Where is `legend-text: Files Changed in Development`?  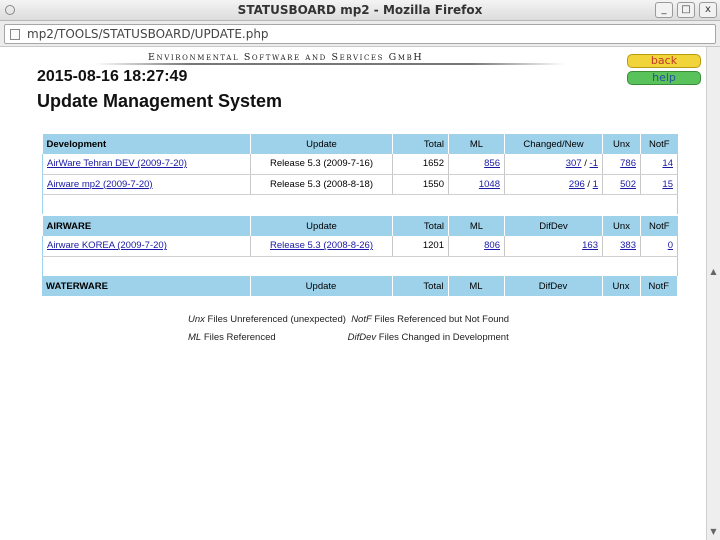
legend-text: Files Changed in Development is located at coordinates (442, 337).